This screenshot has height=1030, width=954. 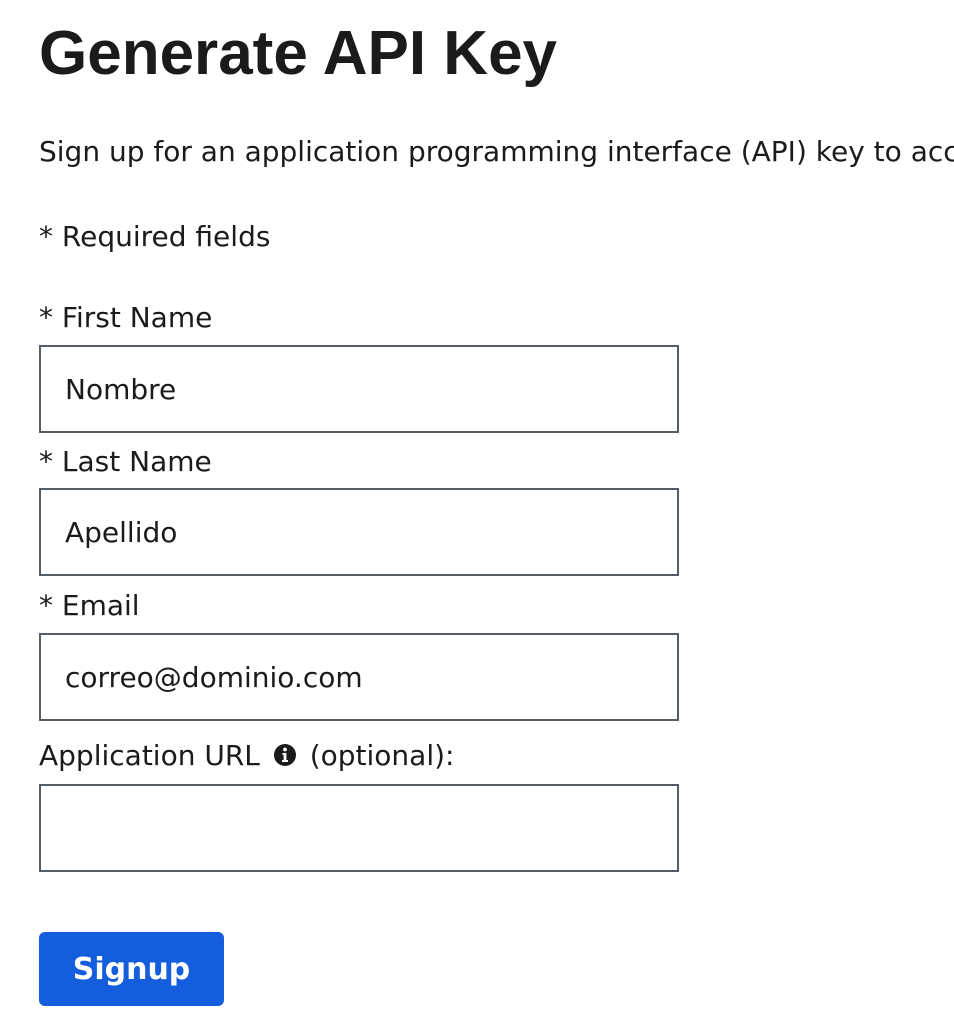 What do you see at coordinates (359, 828) in the screenshot?
I see `application-url-input` at bounding box center [359, 828].